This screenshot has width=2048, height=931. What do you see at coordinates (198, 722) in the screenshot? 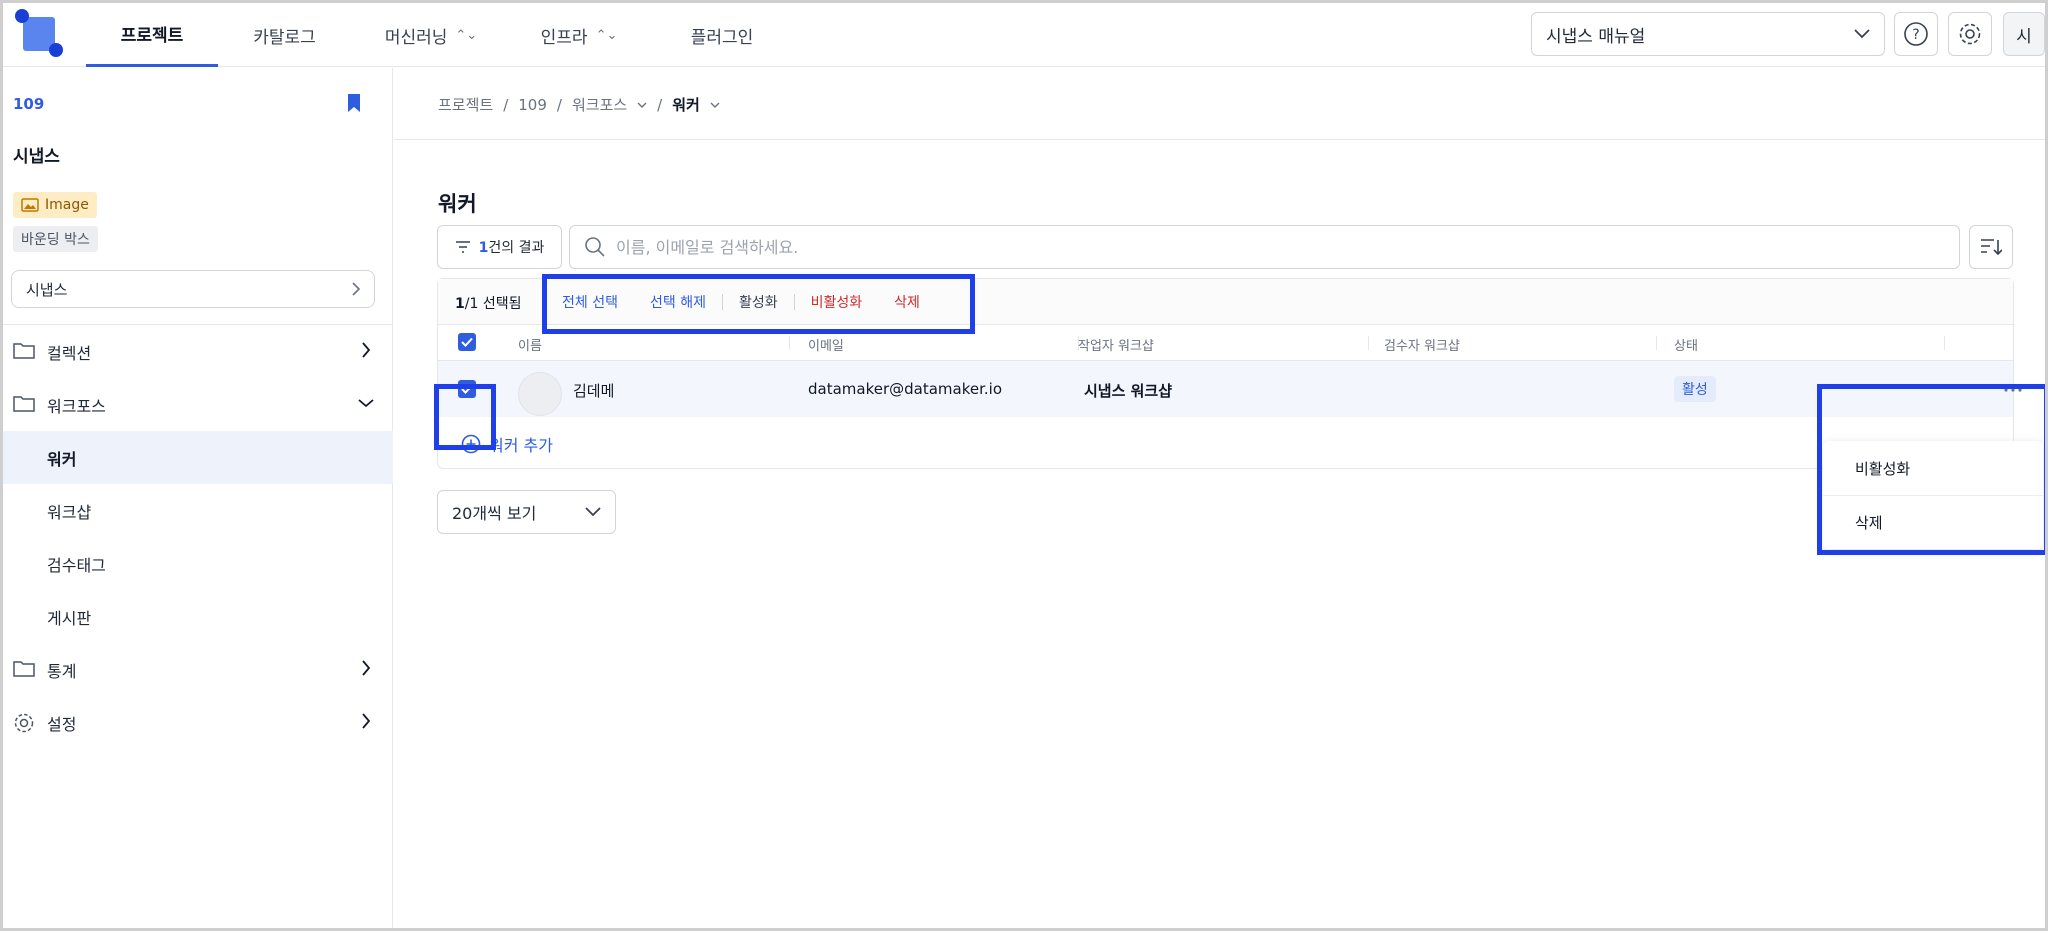
I see `sidebar-item-settings: 설정` at bounding box center [198, 722].